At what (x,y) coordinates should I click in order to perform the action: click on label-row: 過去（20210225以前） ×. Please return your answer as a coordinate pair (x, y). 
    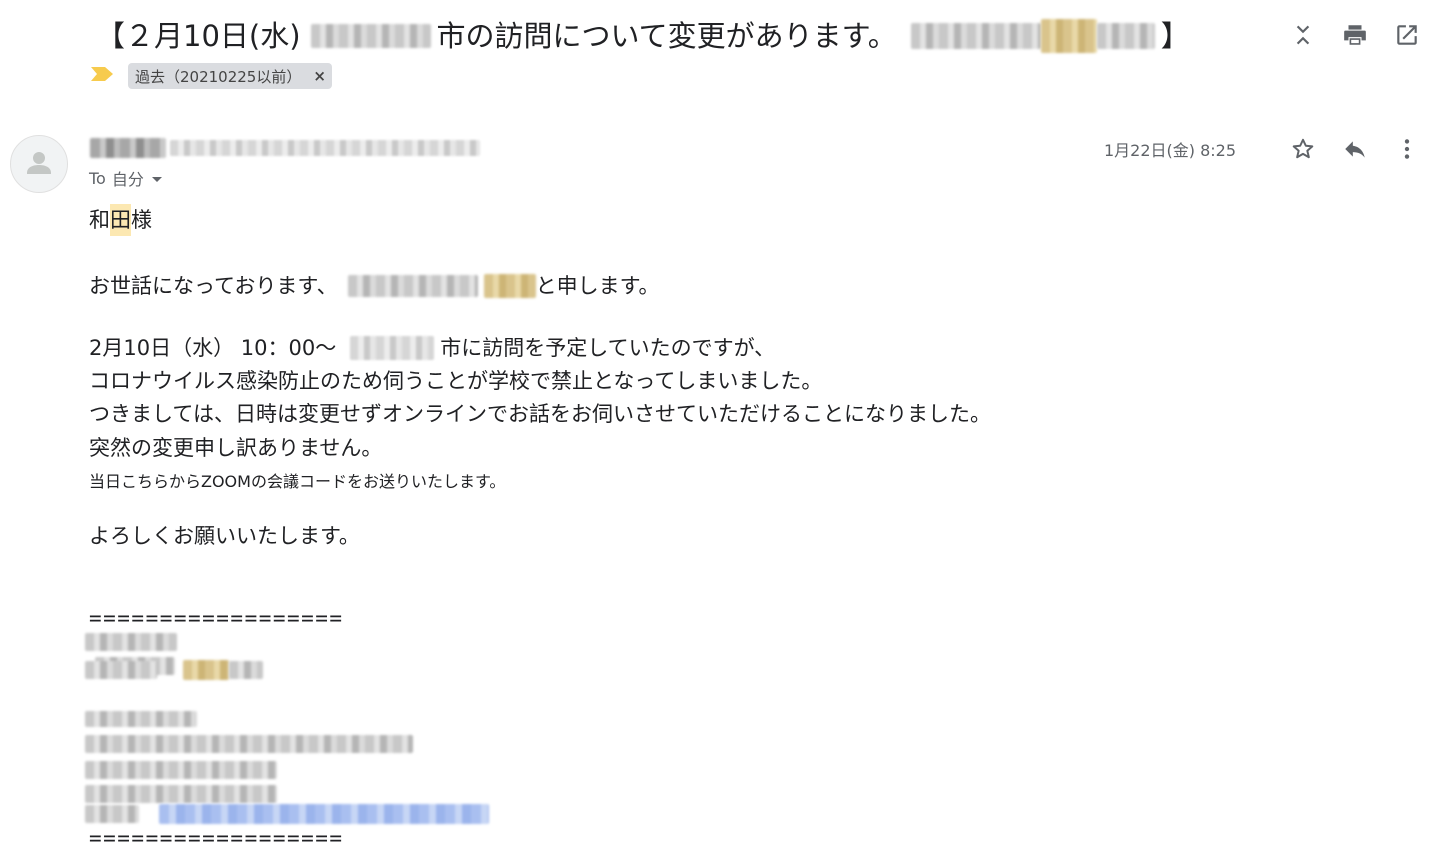
    Looking at the image, I should click on (211, 76).